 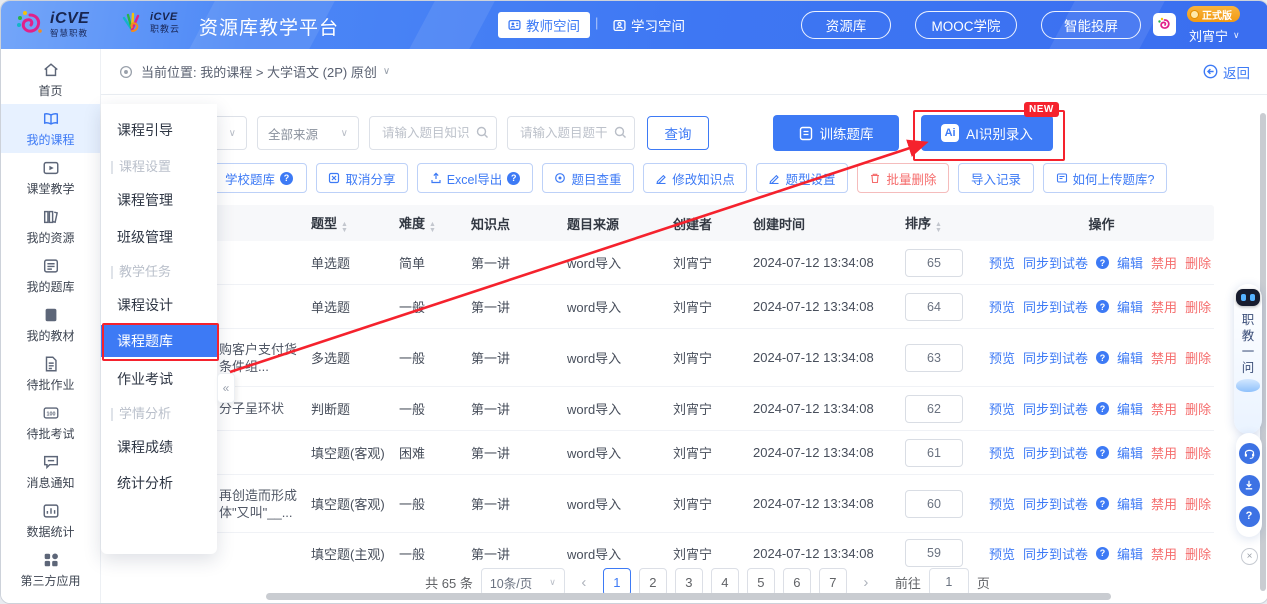 What do you see at coordinates (50, 79) in the screenshot?
I see `sidebar-item-home: 首页` at bounding box center [50, 79].